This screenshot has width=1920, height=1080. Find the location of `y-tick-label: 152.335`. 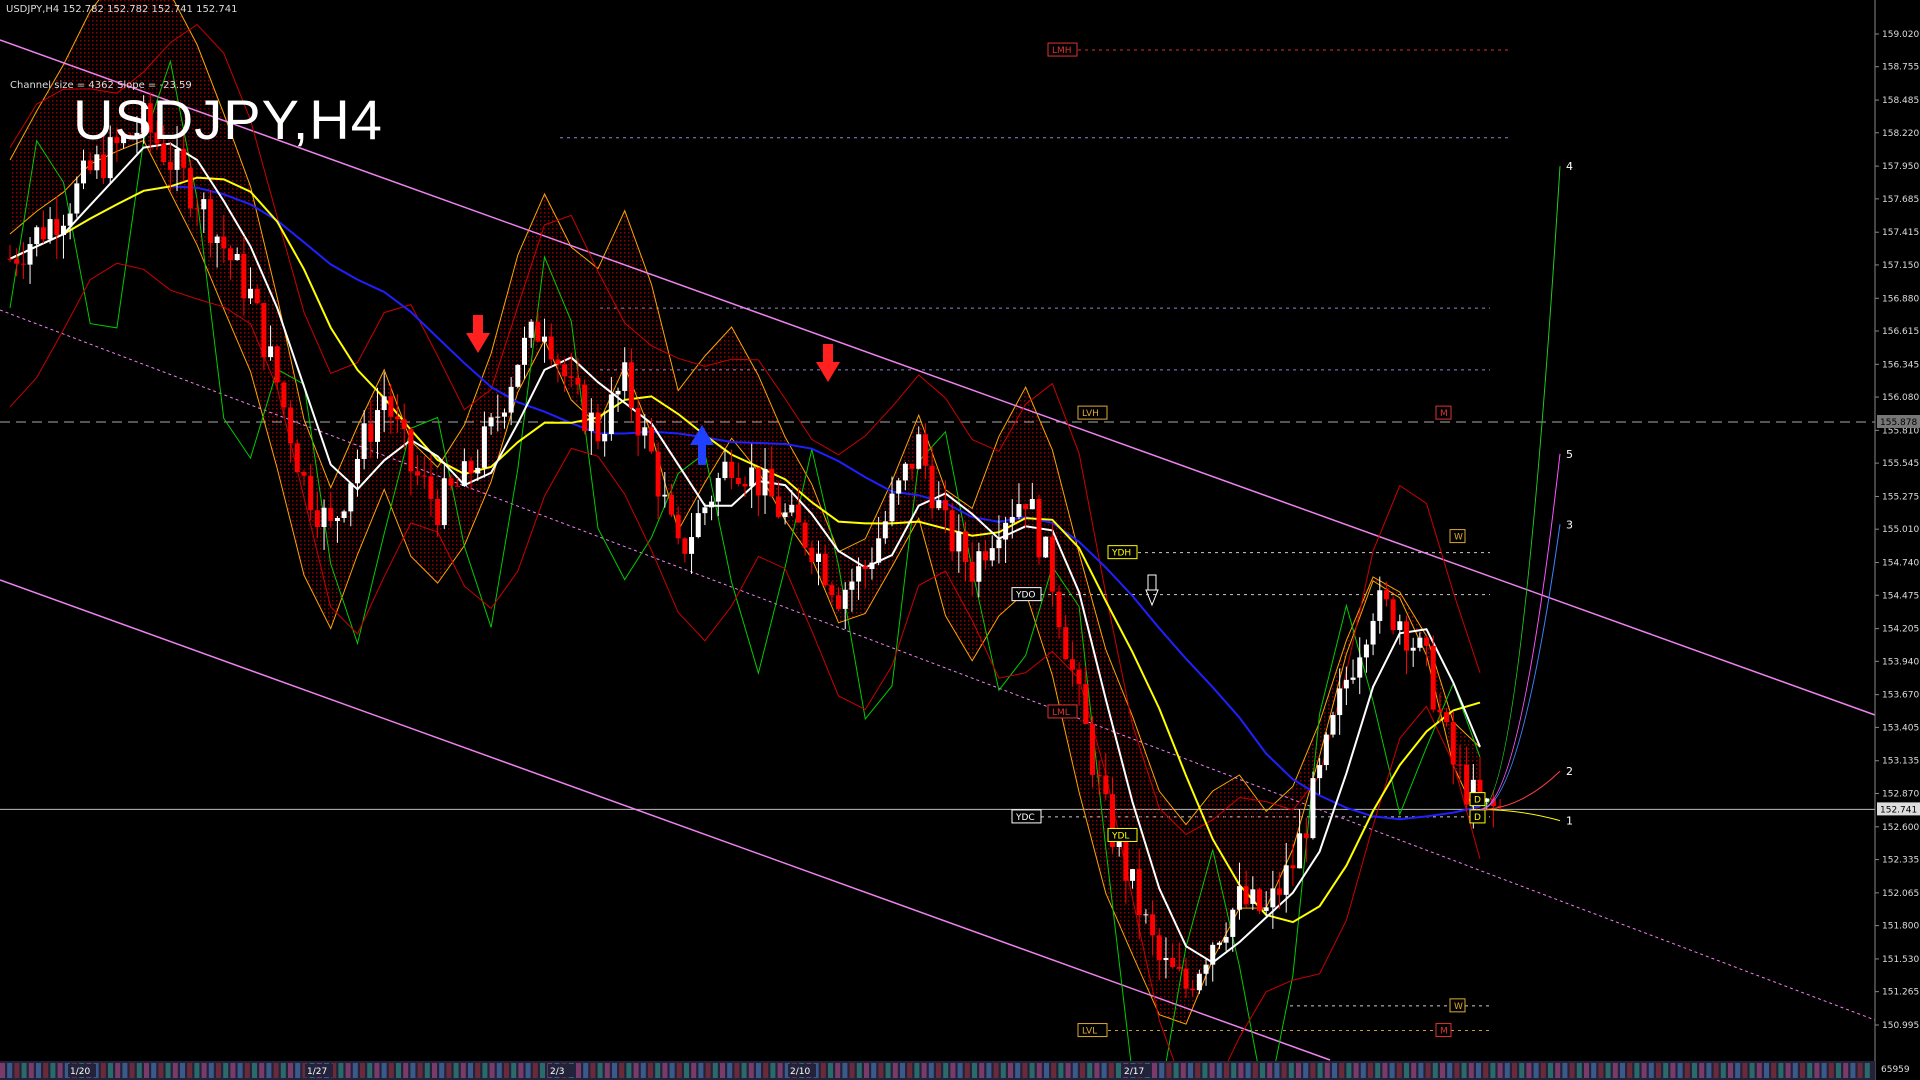

y-tick-label: 152.335 is located at coordinates (1900, 861).